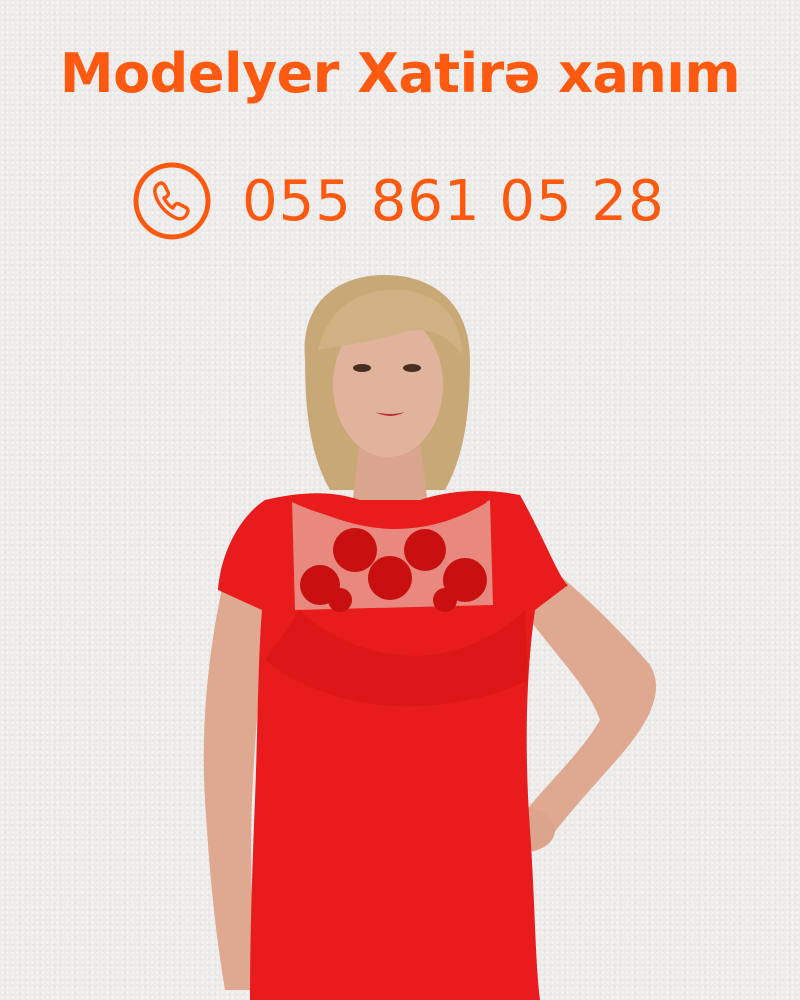  What do you see at coordinates (453, 201) in the screenshot?
I see `phone-number: 055 861 05 28` at bounding box center [453, 201].